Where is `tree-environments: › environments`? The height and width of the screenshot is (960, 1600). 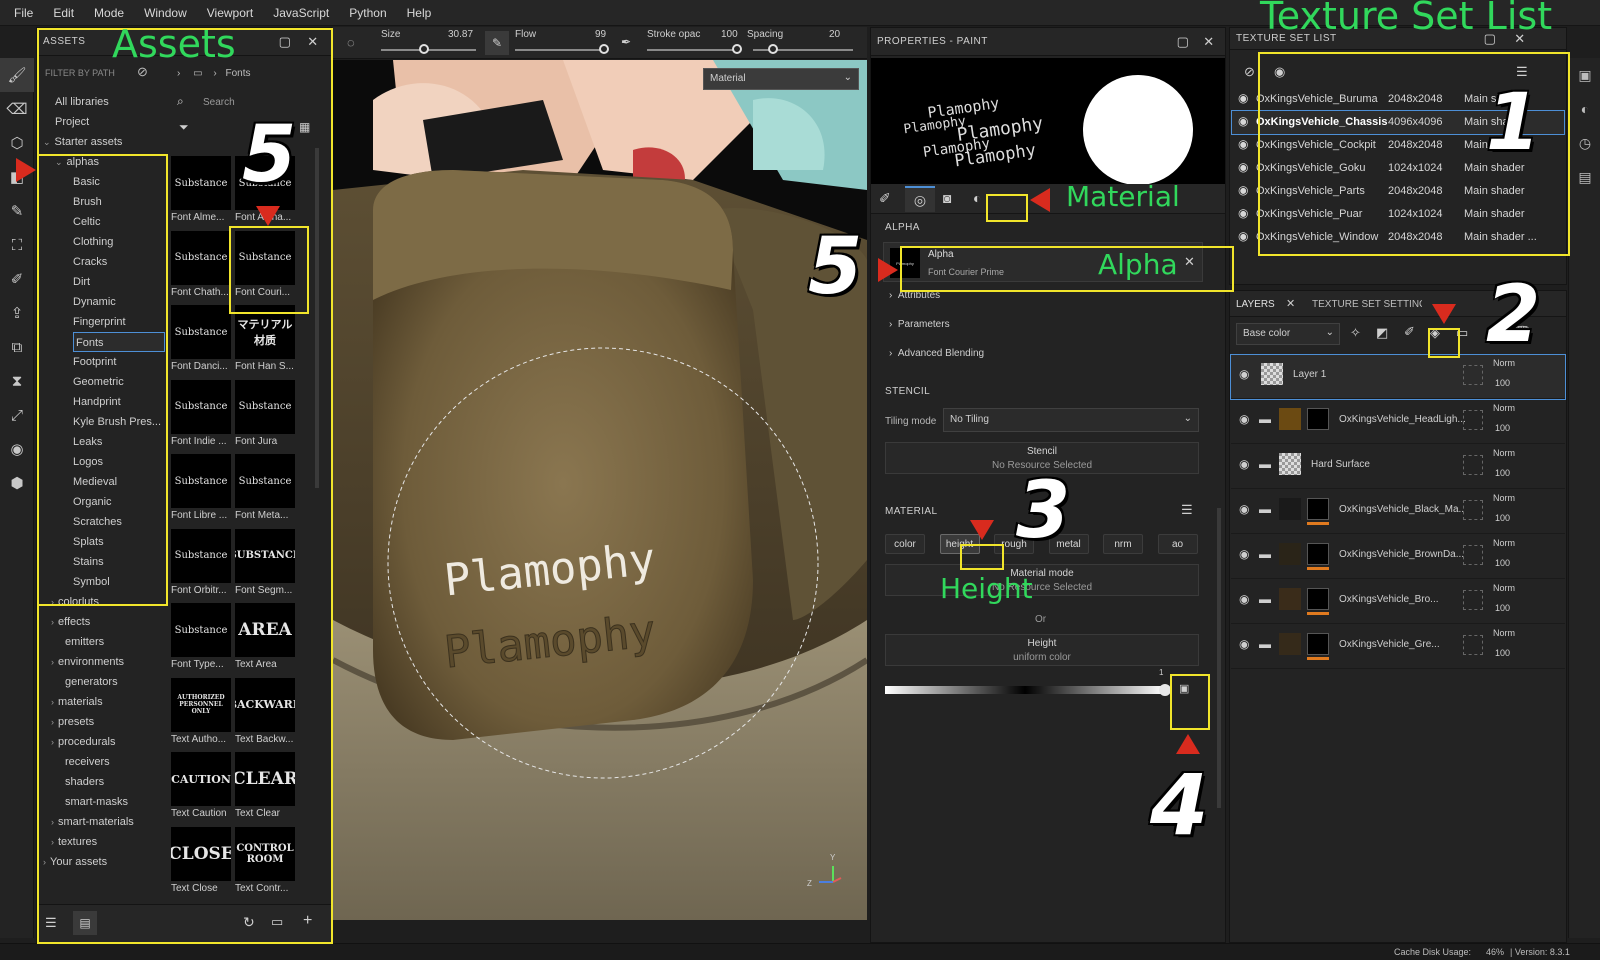
tree-environments: › environments is located at coordinates (87, 662).